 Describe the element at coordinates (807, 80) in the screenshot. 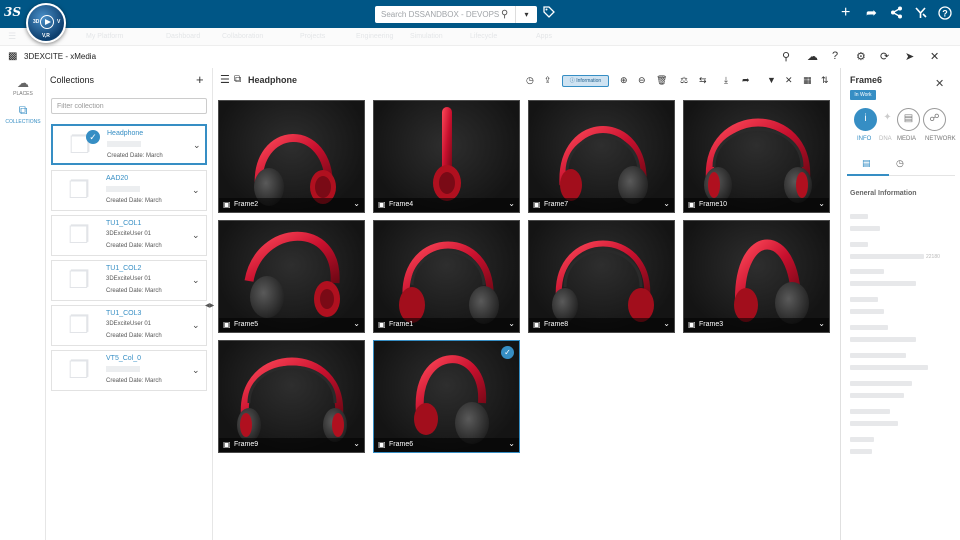

I see `grid-view-icon: ▦` at that location.